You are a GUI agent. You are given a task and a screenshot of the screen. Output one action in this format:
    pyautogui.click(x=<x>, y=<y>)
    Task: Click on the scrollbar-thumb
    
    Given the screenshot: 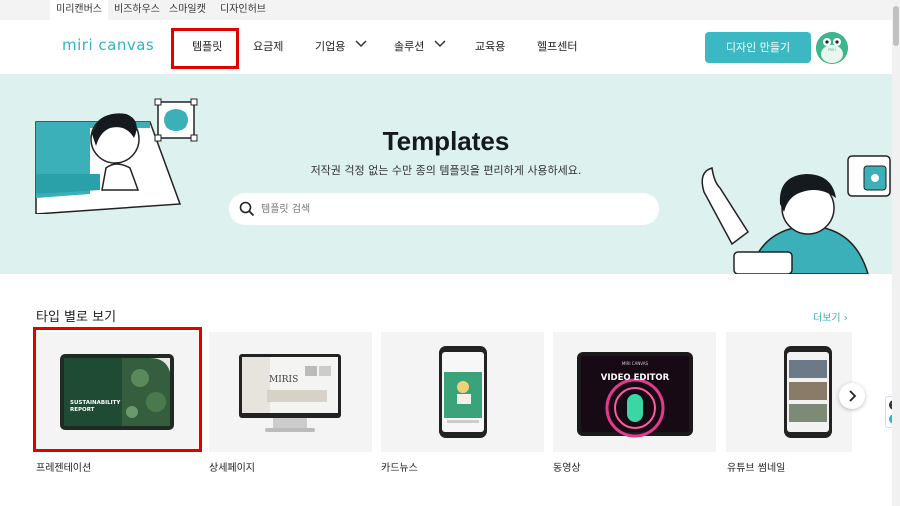 What is the action you would take?
    pyautogui.click(x=896, y=26)
    